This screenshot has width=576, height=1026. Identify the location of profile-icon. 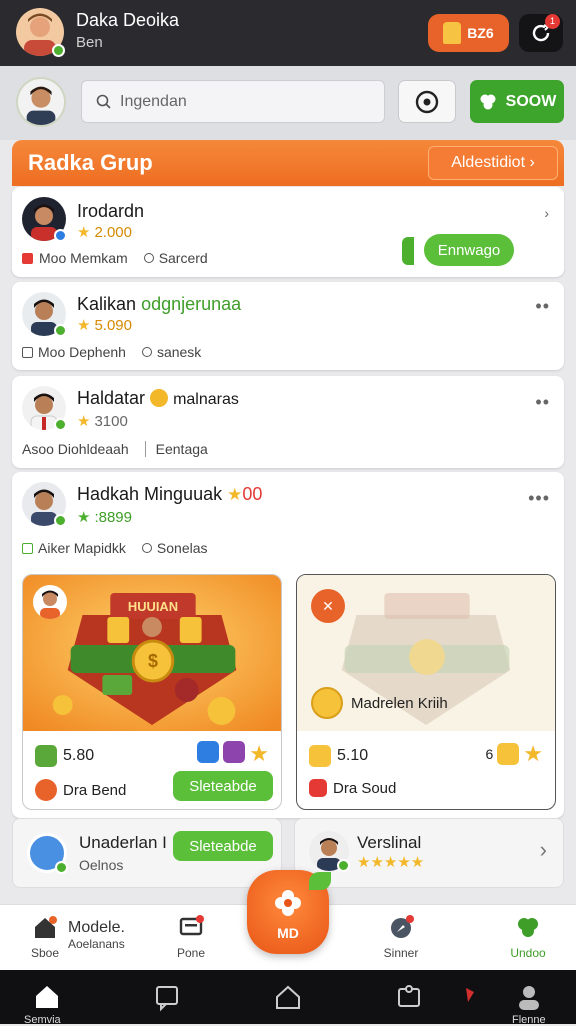
(529, 997).